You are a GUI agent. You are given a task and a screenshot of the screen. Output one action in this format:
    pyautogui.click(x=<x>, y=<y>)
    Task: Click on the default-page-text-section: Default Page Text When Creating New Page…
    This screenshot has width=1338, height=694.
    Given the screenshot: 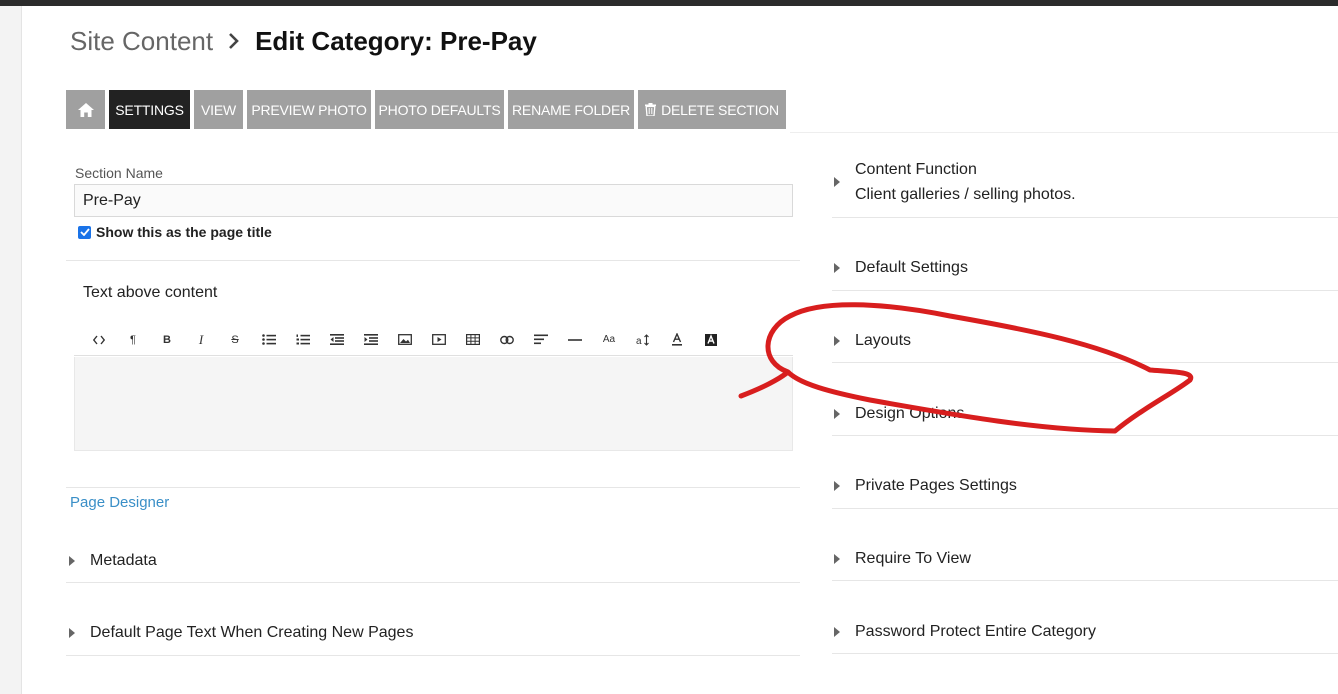 What is the action you would take?
    pyautogui.click(x=241, y=633)
    